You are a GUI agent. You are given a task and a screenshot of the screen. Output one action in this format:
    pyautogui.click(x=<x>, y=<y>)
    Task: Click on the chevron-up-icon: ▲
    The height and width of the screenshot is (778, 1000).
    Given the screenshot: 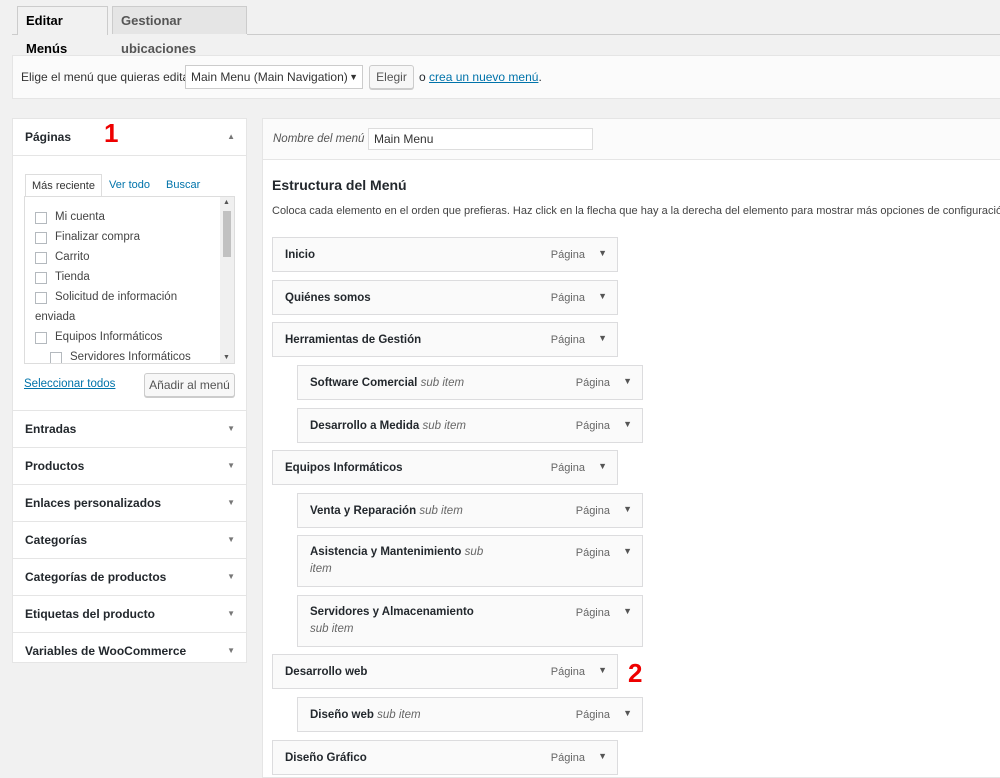 What is the action you would take?
    pyautogui.click(x=231, y=136)
    